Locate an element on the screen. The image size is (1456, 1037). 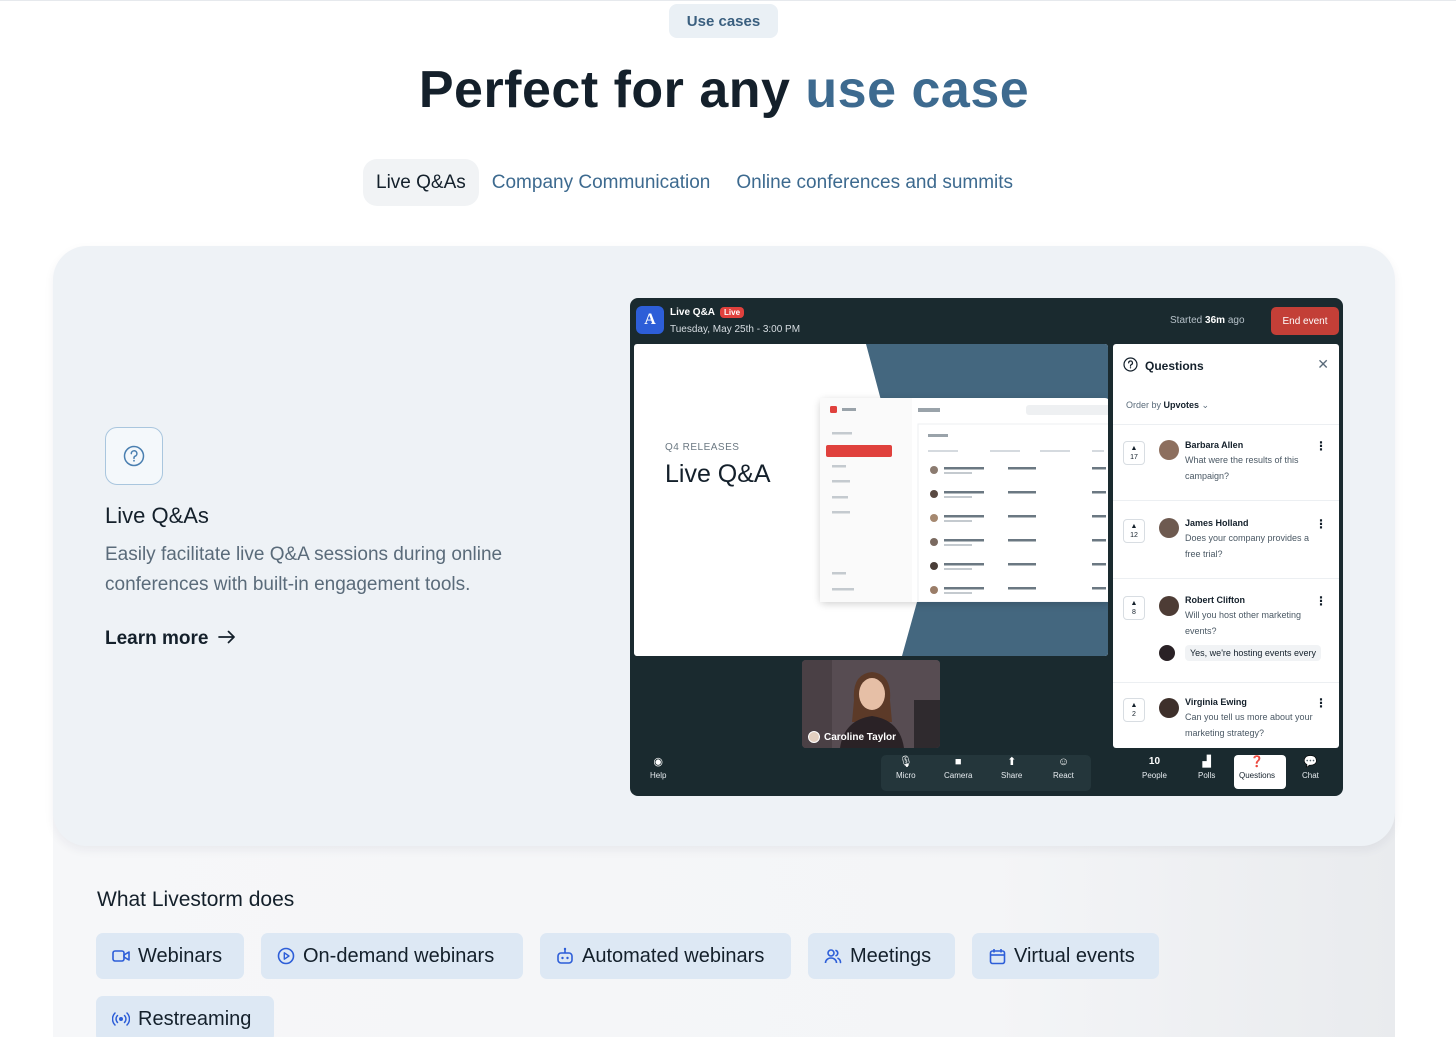
chip-on-demand-webinars: On-demand webinars is located at coordinates (392, 956).